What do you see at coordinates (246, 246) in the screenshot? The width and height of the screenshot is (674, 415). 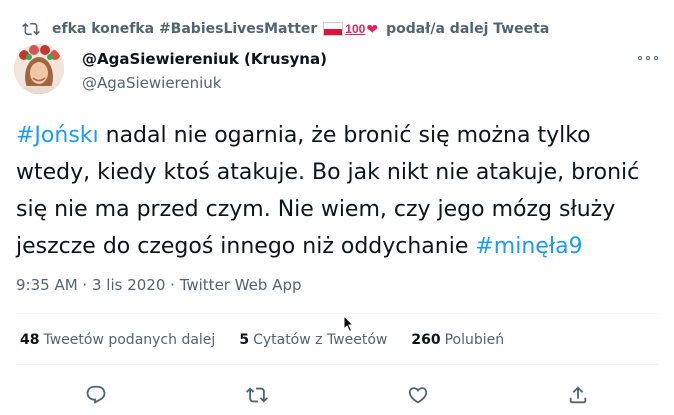 I see `tweet-text-line-4: jeszcze do czegoś innego niż oddychanie` at bounding box center [246, 246].